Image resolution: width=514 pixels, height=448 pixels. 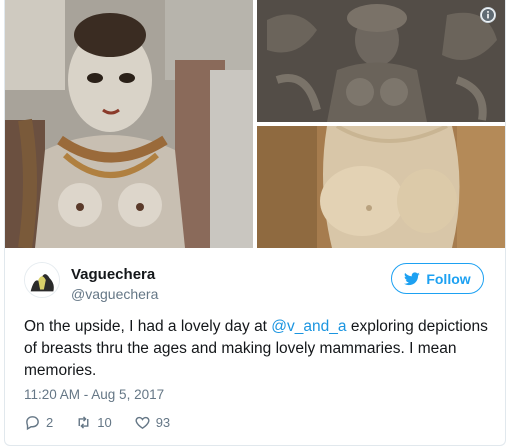 I want to click on follow-button: Follow, so click(x=437, y=278).